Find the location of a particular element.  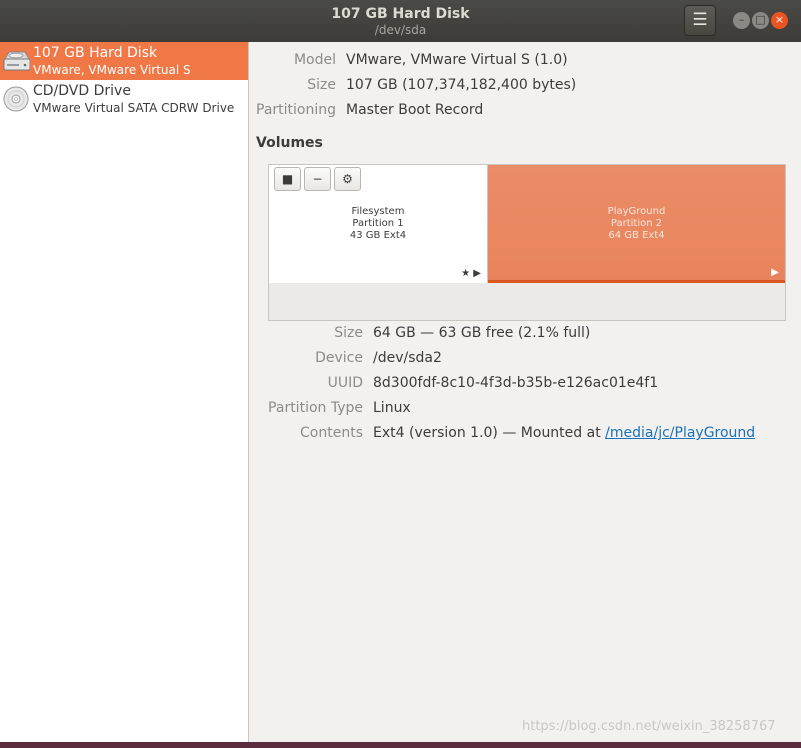

maximize-button: □ is located at coordinates (760, 20).